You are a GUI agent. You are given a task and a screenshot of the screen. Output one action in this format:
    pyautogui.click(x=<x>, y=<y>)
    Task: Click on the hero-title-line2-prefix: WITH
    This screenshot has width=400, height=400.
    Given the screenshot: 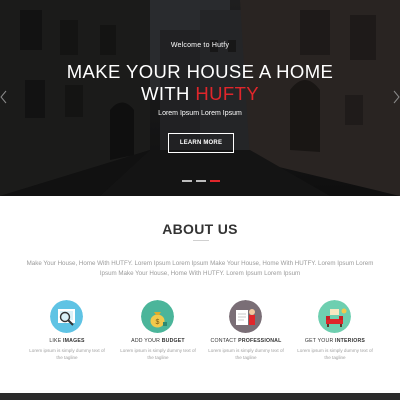 What is the action you would take?
    pyautogui.click(x=168, y=93)
    